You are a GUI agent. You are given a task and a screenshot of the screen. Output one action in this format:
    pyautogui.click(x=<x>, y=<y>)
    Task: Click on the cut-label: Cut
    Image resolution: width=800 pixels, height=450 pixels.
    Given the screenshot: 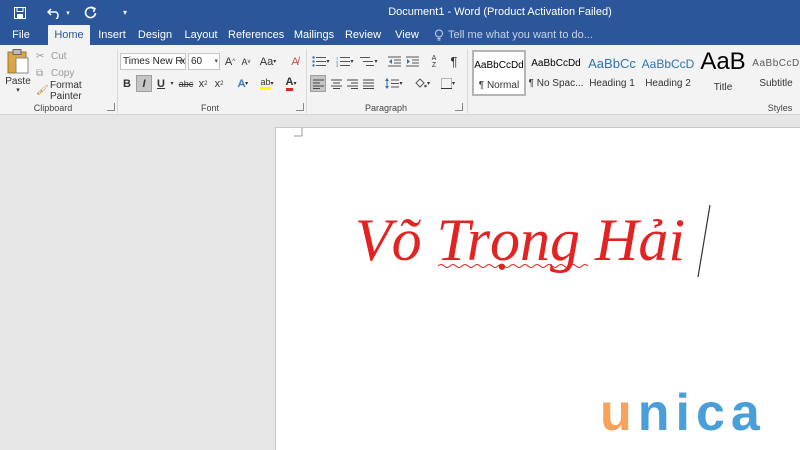 What is the action you would take?
    pyautogui.click(x=59, y=56)
    